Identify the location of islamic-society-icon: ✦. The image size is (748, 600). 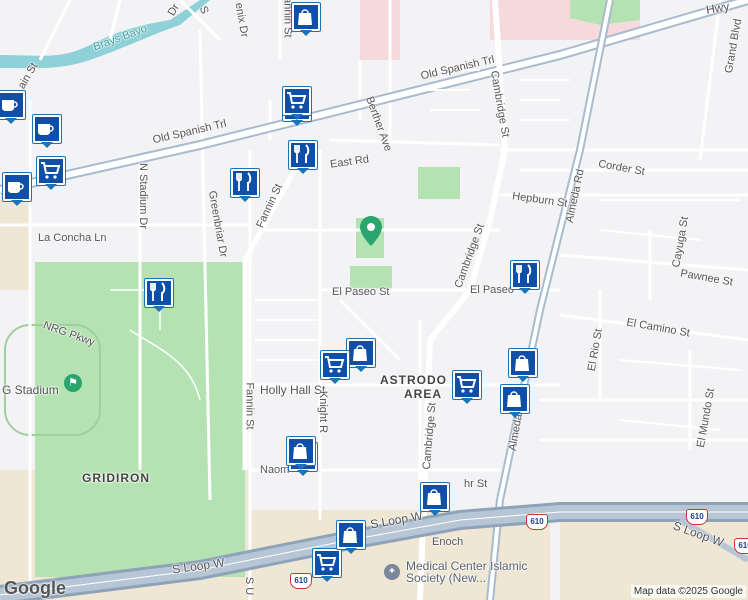
(392, 572).